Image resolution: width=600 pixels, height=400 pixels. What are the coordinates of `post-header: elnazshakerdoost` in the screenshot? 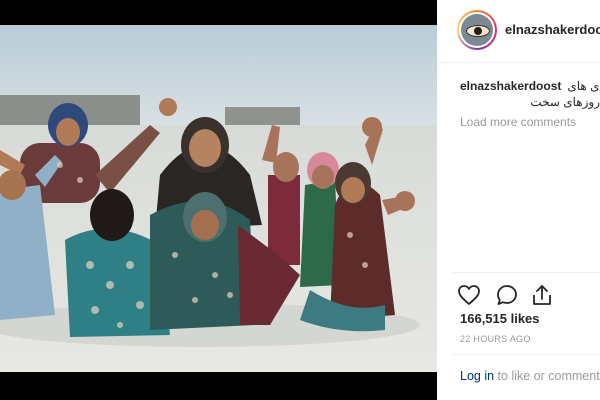 It's located at (518, 31).